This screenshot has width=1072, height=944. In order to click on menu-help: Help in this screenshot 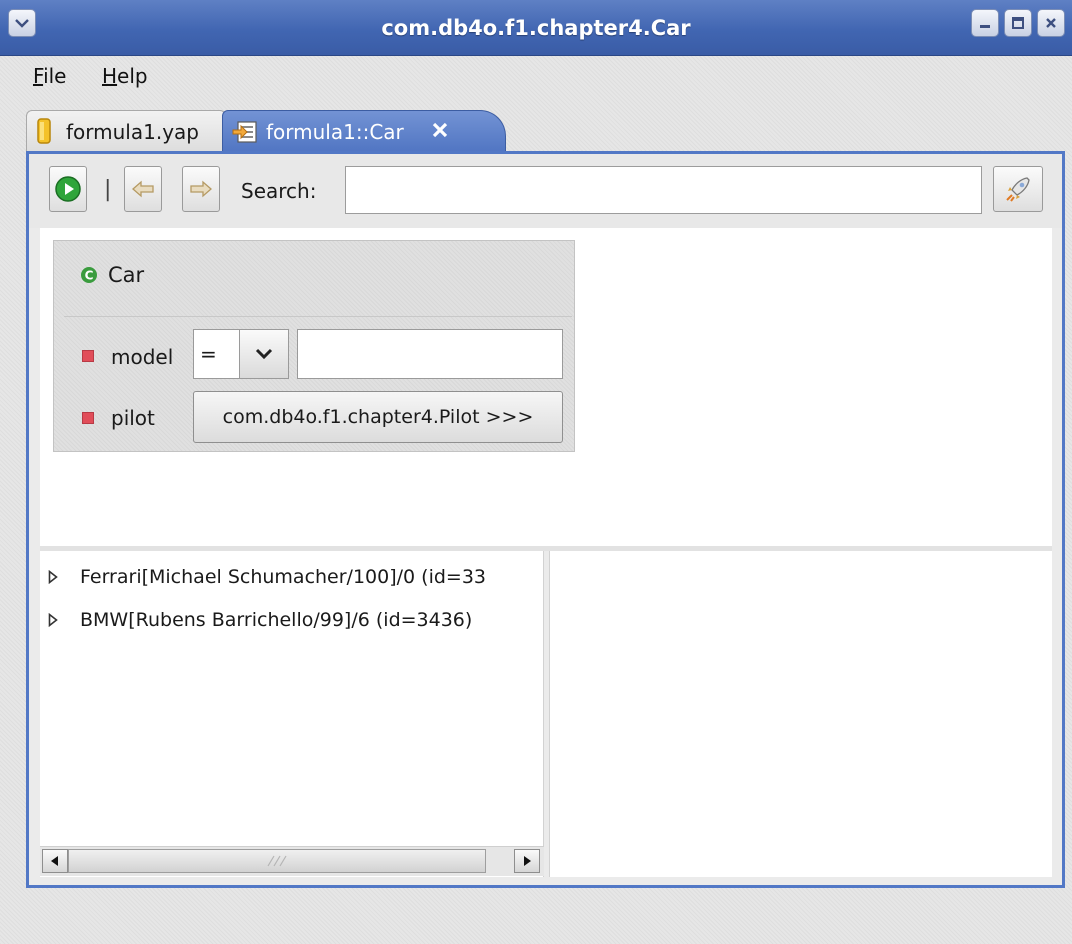, I will do `click(125, 76)`.